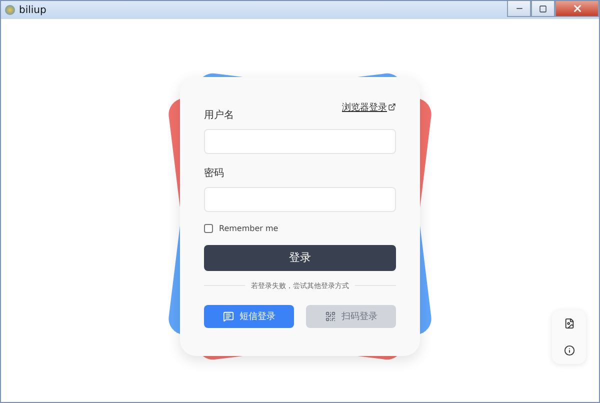 This screenshot has height=403, width=600. I want to click on close-button, so click(577, 9).